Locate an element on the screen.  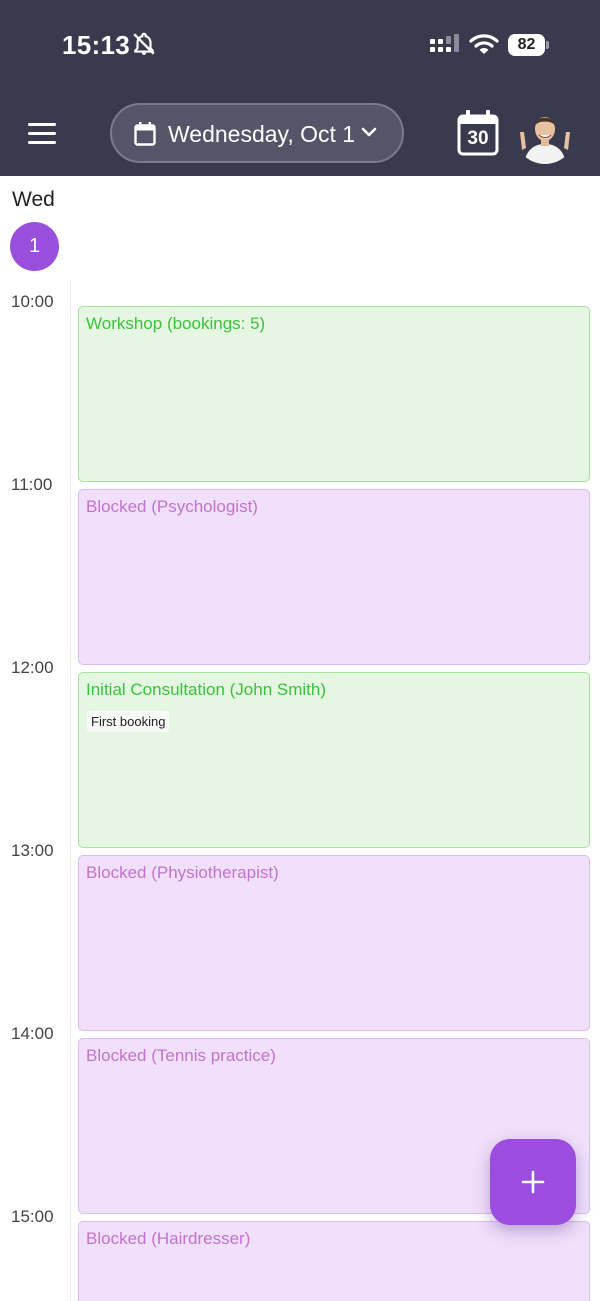
status-time: 15:13 is located at coordinates (96, 45).